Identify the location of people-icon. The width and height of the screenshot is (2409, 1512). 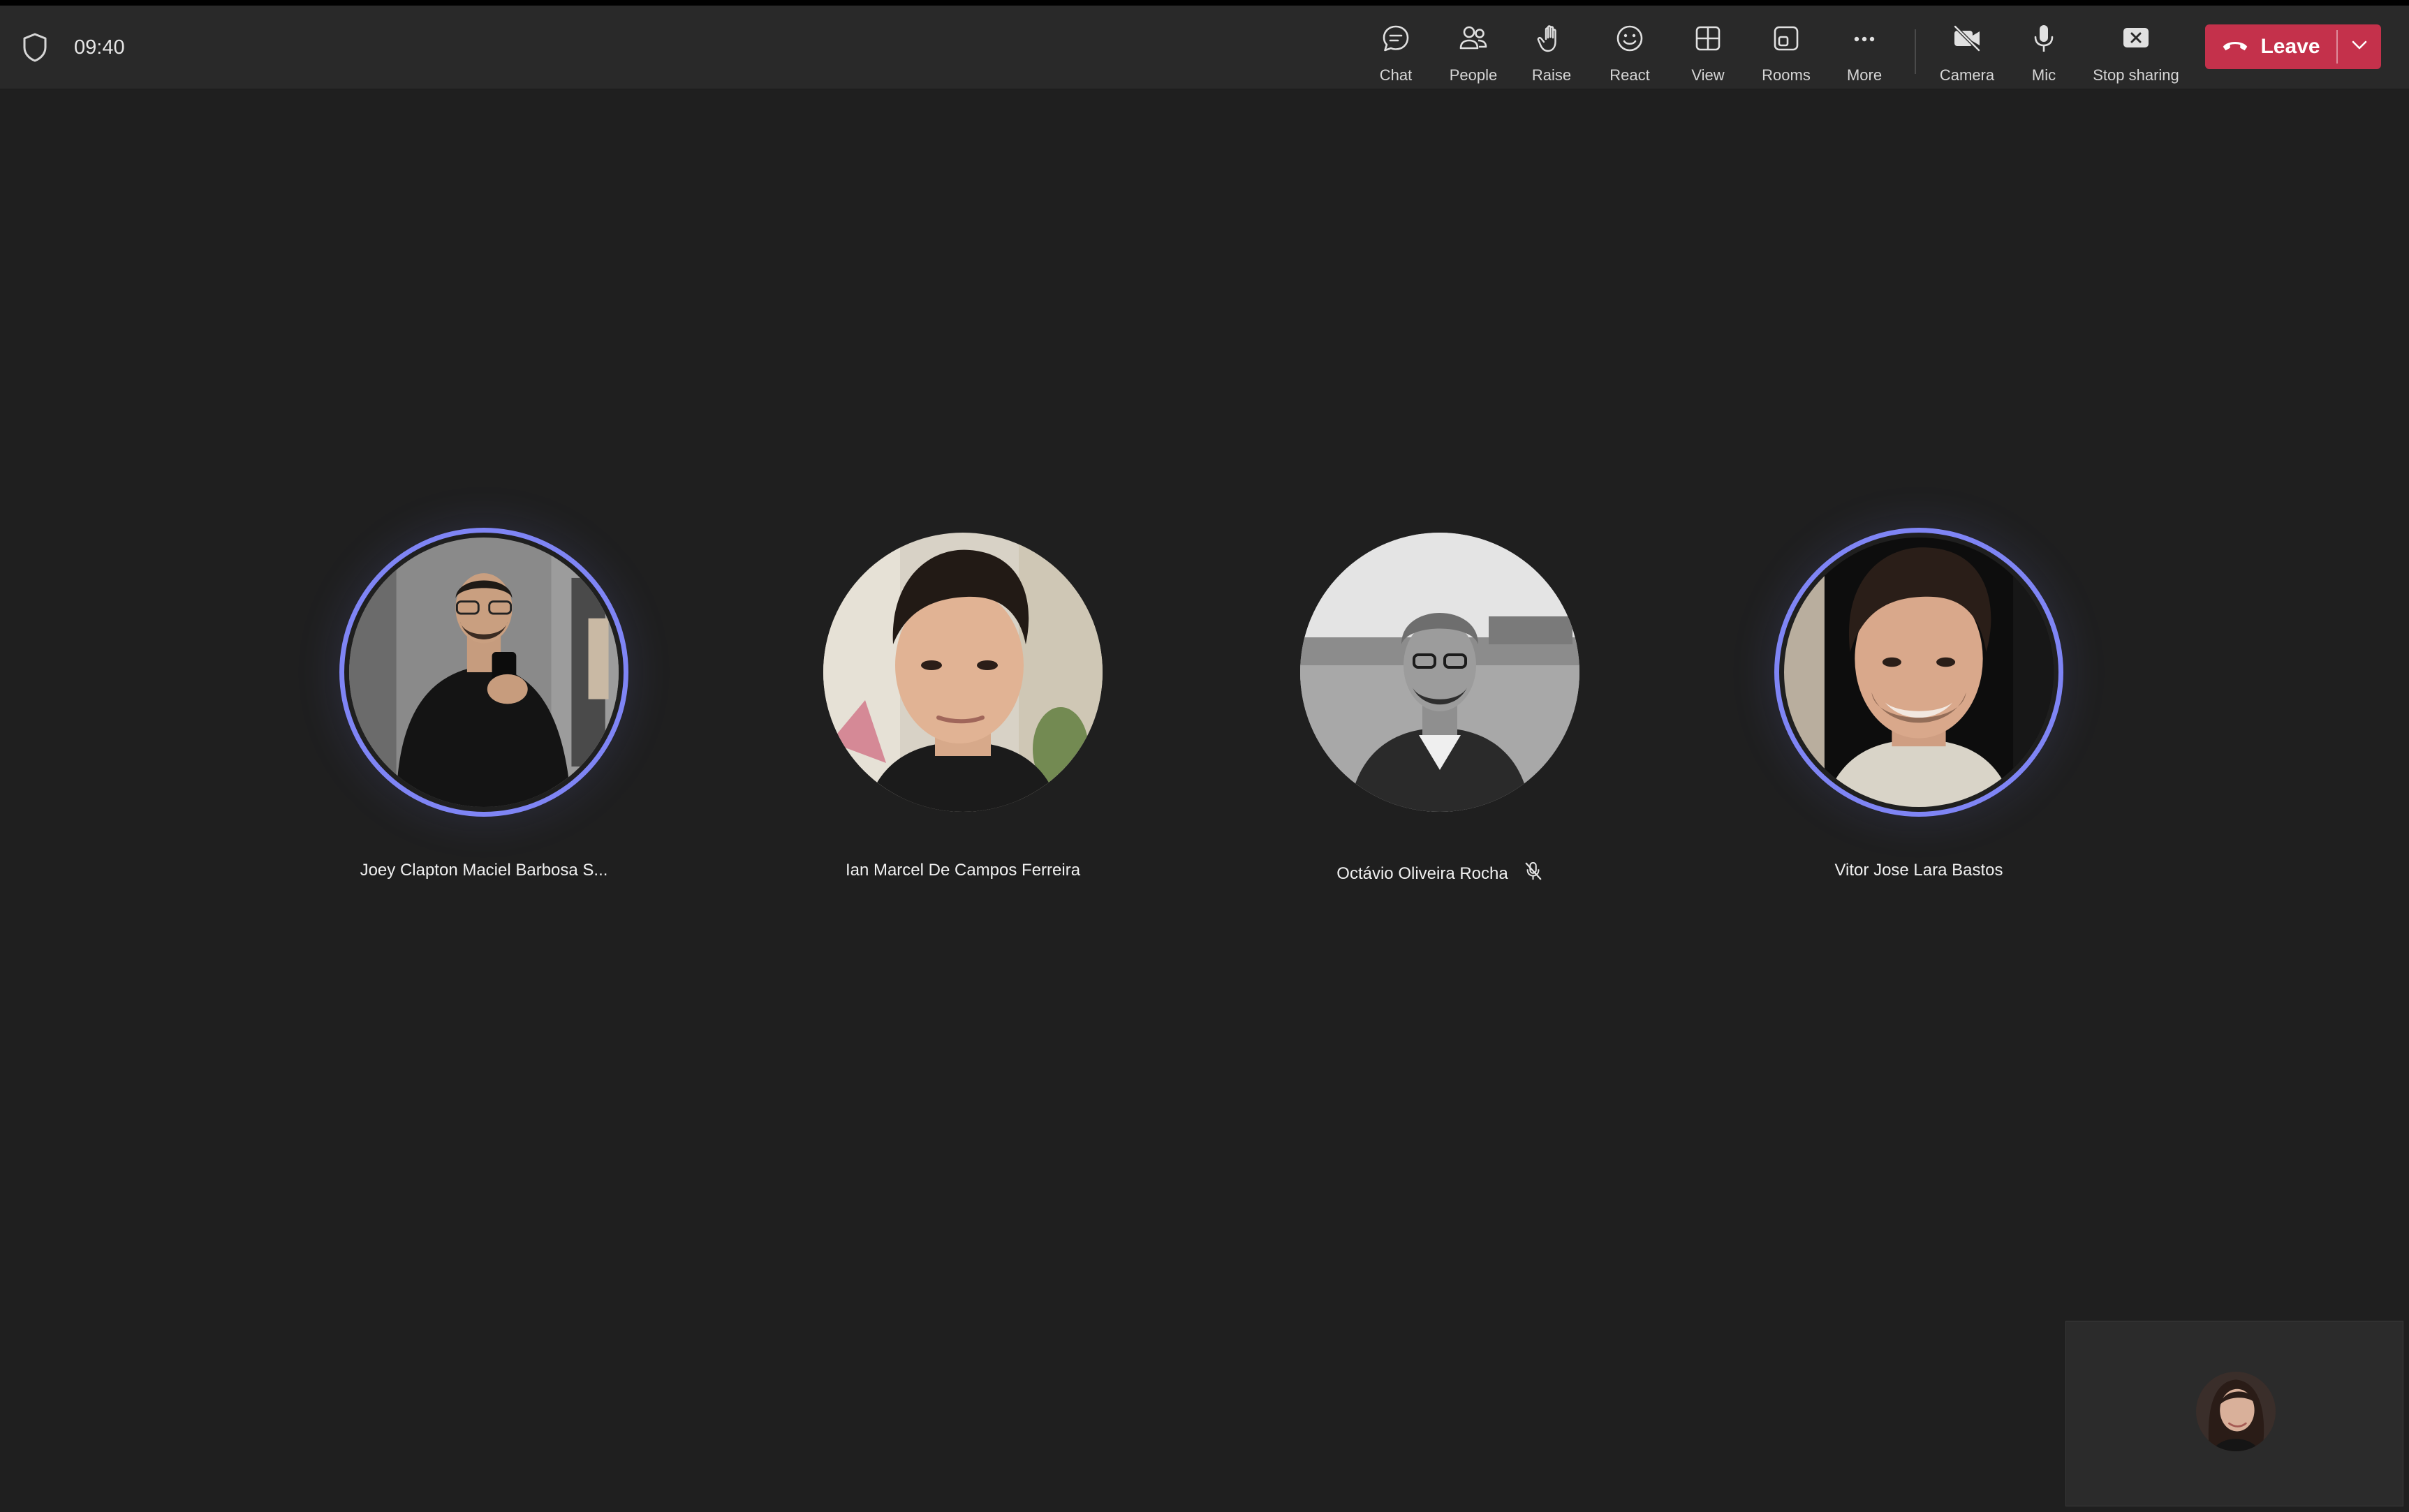
(1473, 39).